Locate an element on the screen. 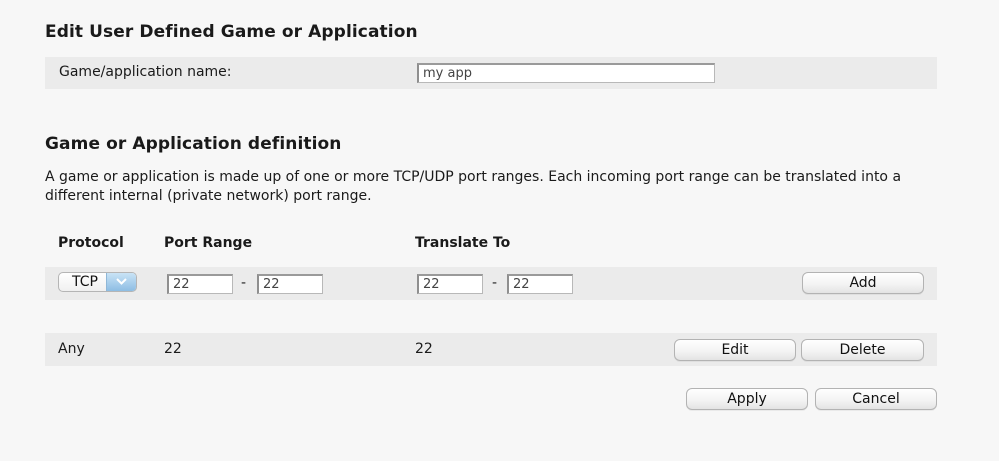 The height and width of the screenshot is (461, 999). cancel-button: Cancel is located at coordinates (876, 399).